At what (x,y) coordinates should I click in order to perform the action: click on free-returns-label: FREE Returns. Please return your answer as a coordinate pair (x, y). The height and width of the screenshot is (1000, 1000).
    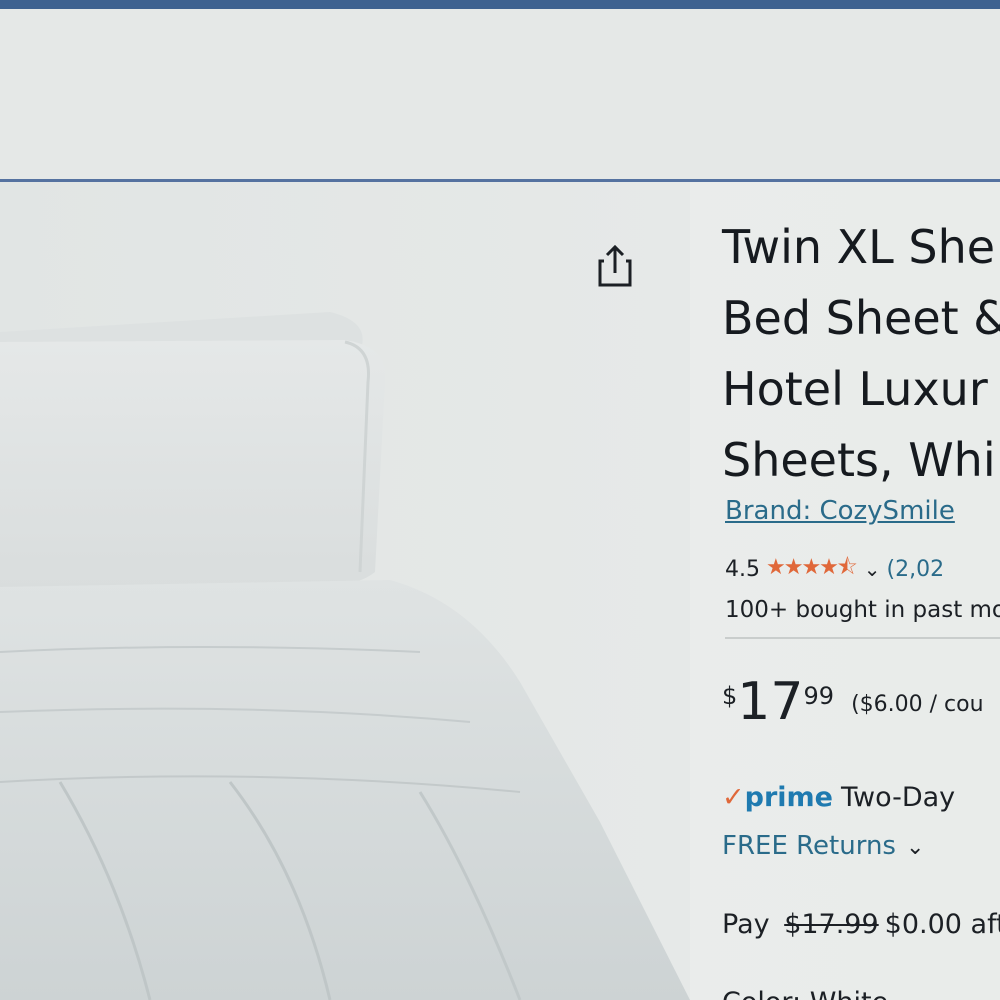
    Looking at the image, I should click on (809, 846).